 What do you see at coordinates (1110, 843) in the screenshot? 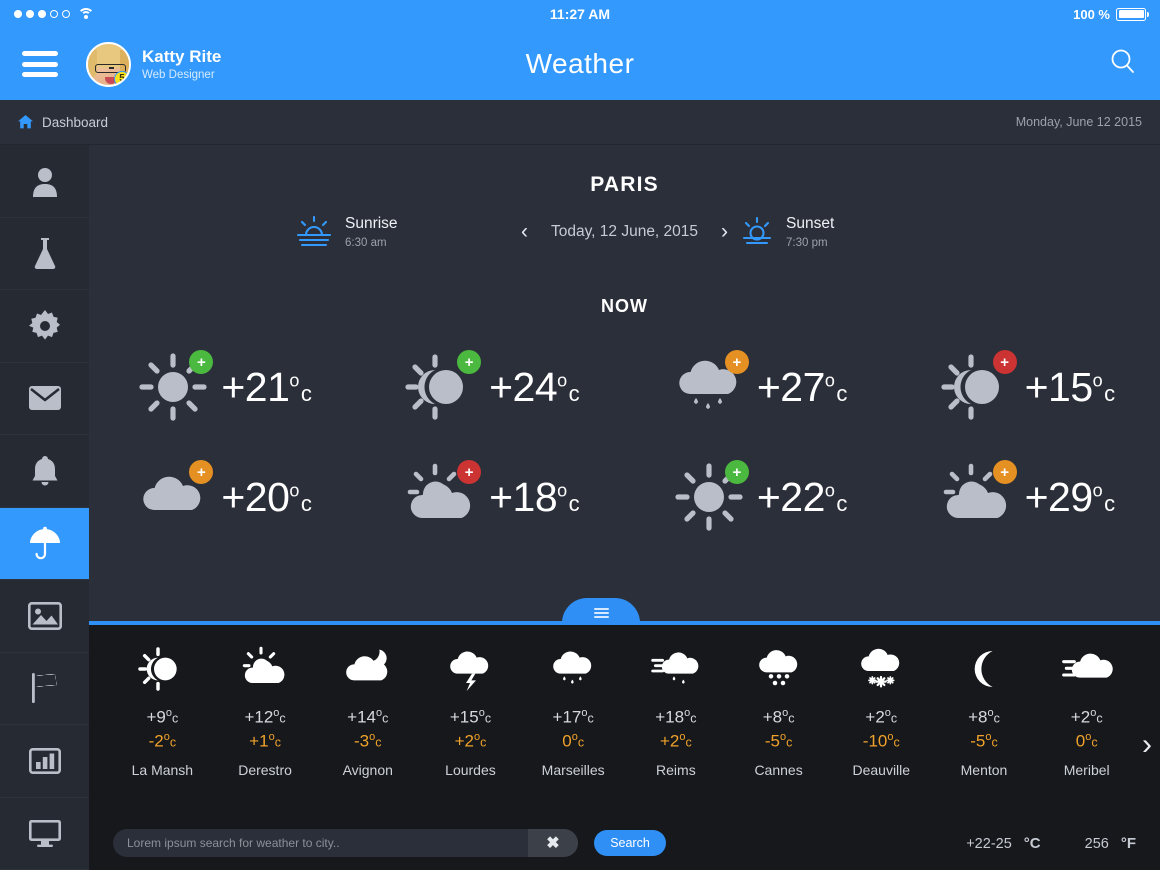
I see `unit-toggle: 256 °F` at bounding box center [1110, 843].